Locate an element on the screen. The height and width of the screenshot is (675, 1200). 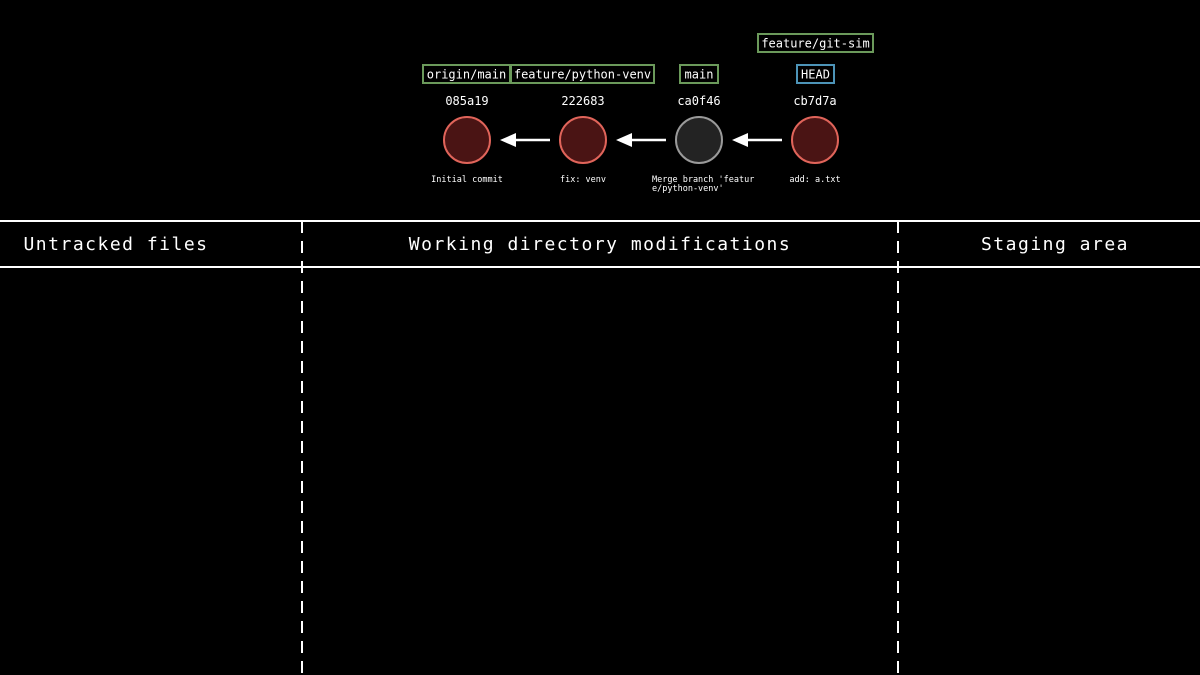
branch-ref-label: feature/python-venv is located at coordinates (582, 75).